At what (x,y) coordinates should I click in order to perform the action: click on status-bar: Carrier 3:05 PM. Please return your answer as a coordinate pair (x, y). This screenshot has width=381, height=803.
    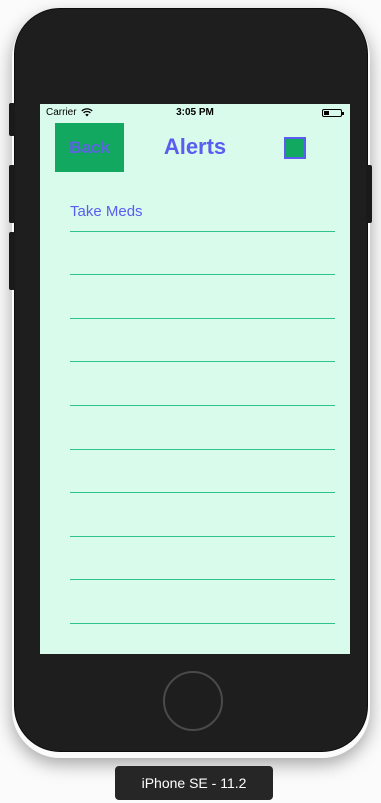
    Looking at the image, I should click on (195, 113).